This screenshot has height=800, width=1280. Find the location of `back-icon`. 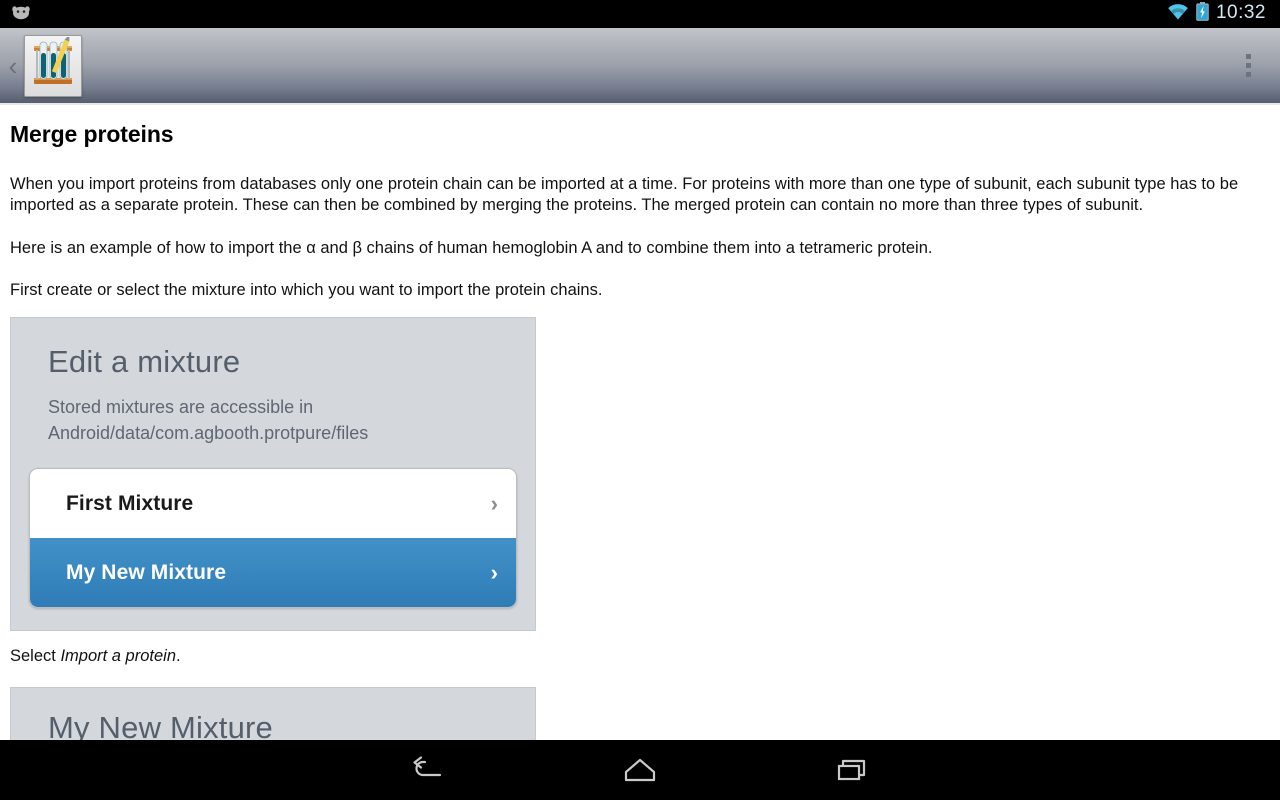

back-icon is located at coordinates (427, 770).